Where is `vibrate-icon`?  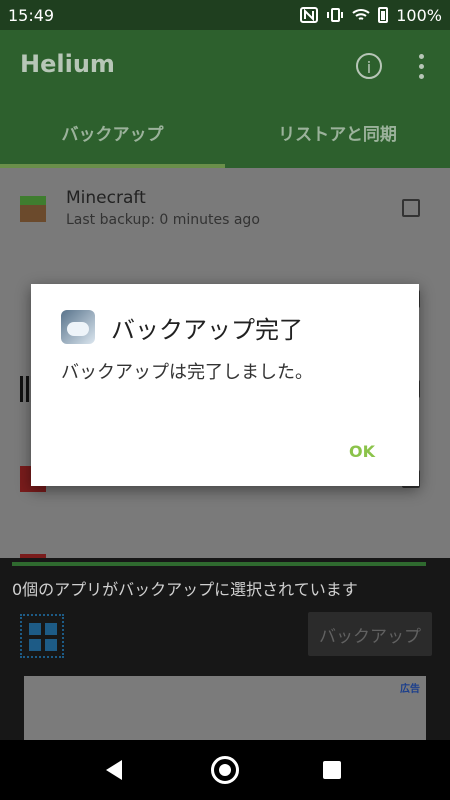
vibrate-icon is located at coordinates (335, 15).